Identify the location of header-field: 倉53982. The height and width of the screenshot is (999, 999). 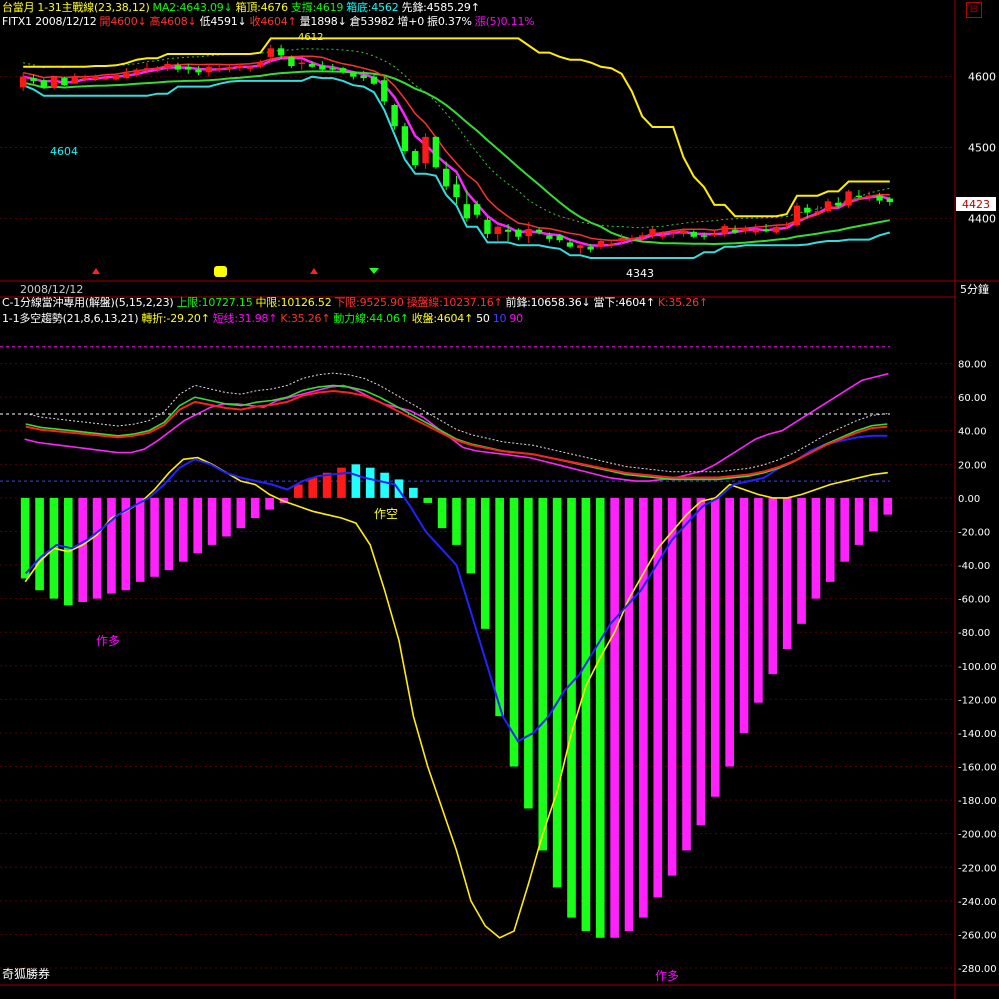
(372, 21).